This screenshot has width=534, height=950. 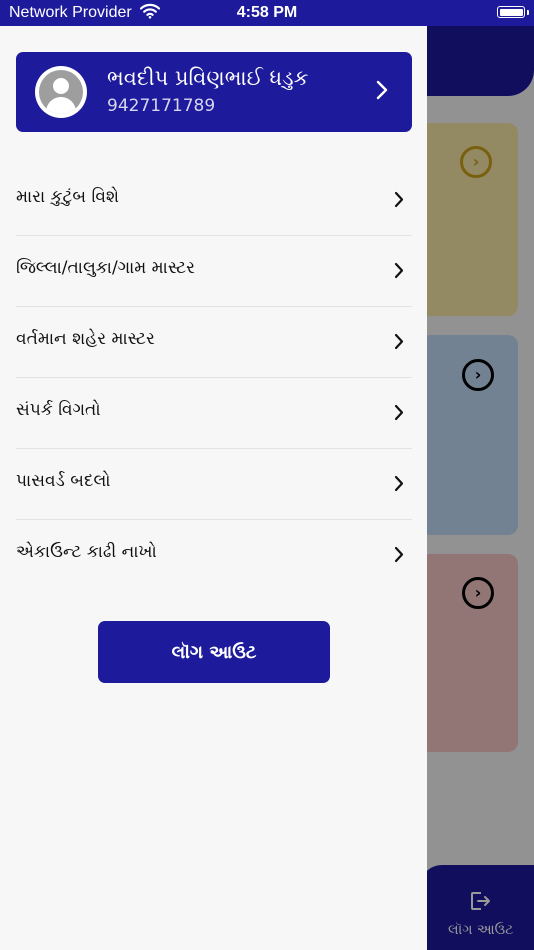 I want to click on menu-item-label: વર્તમાન શહેર માસ્ટર, so click(x=85, y=339).